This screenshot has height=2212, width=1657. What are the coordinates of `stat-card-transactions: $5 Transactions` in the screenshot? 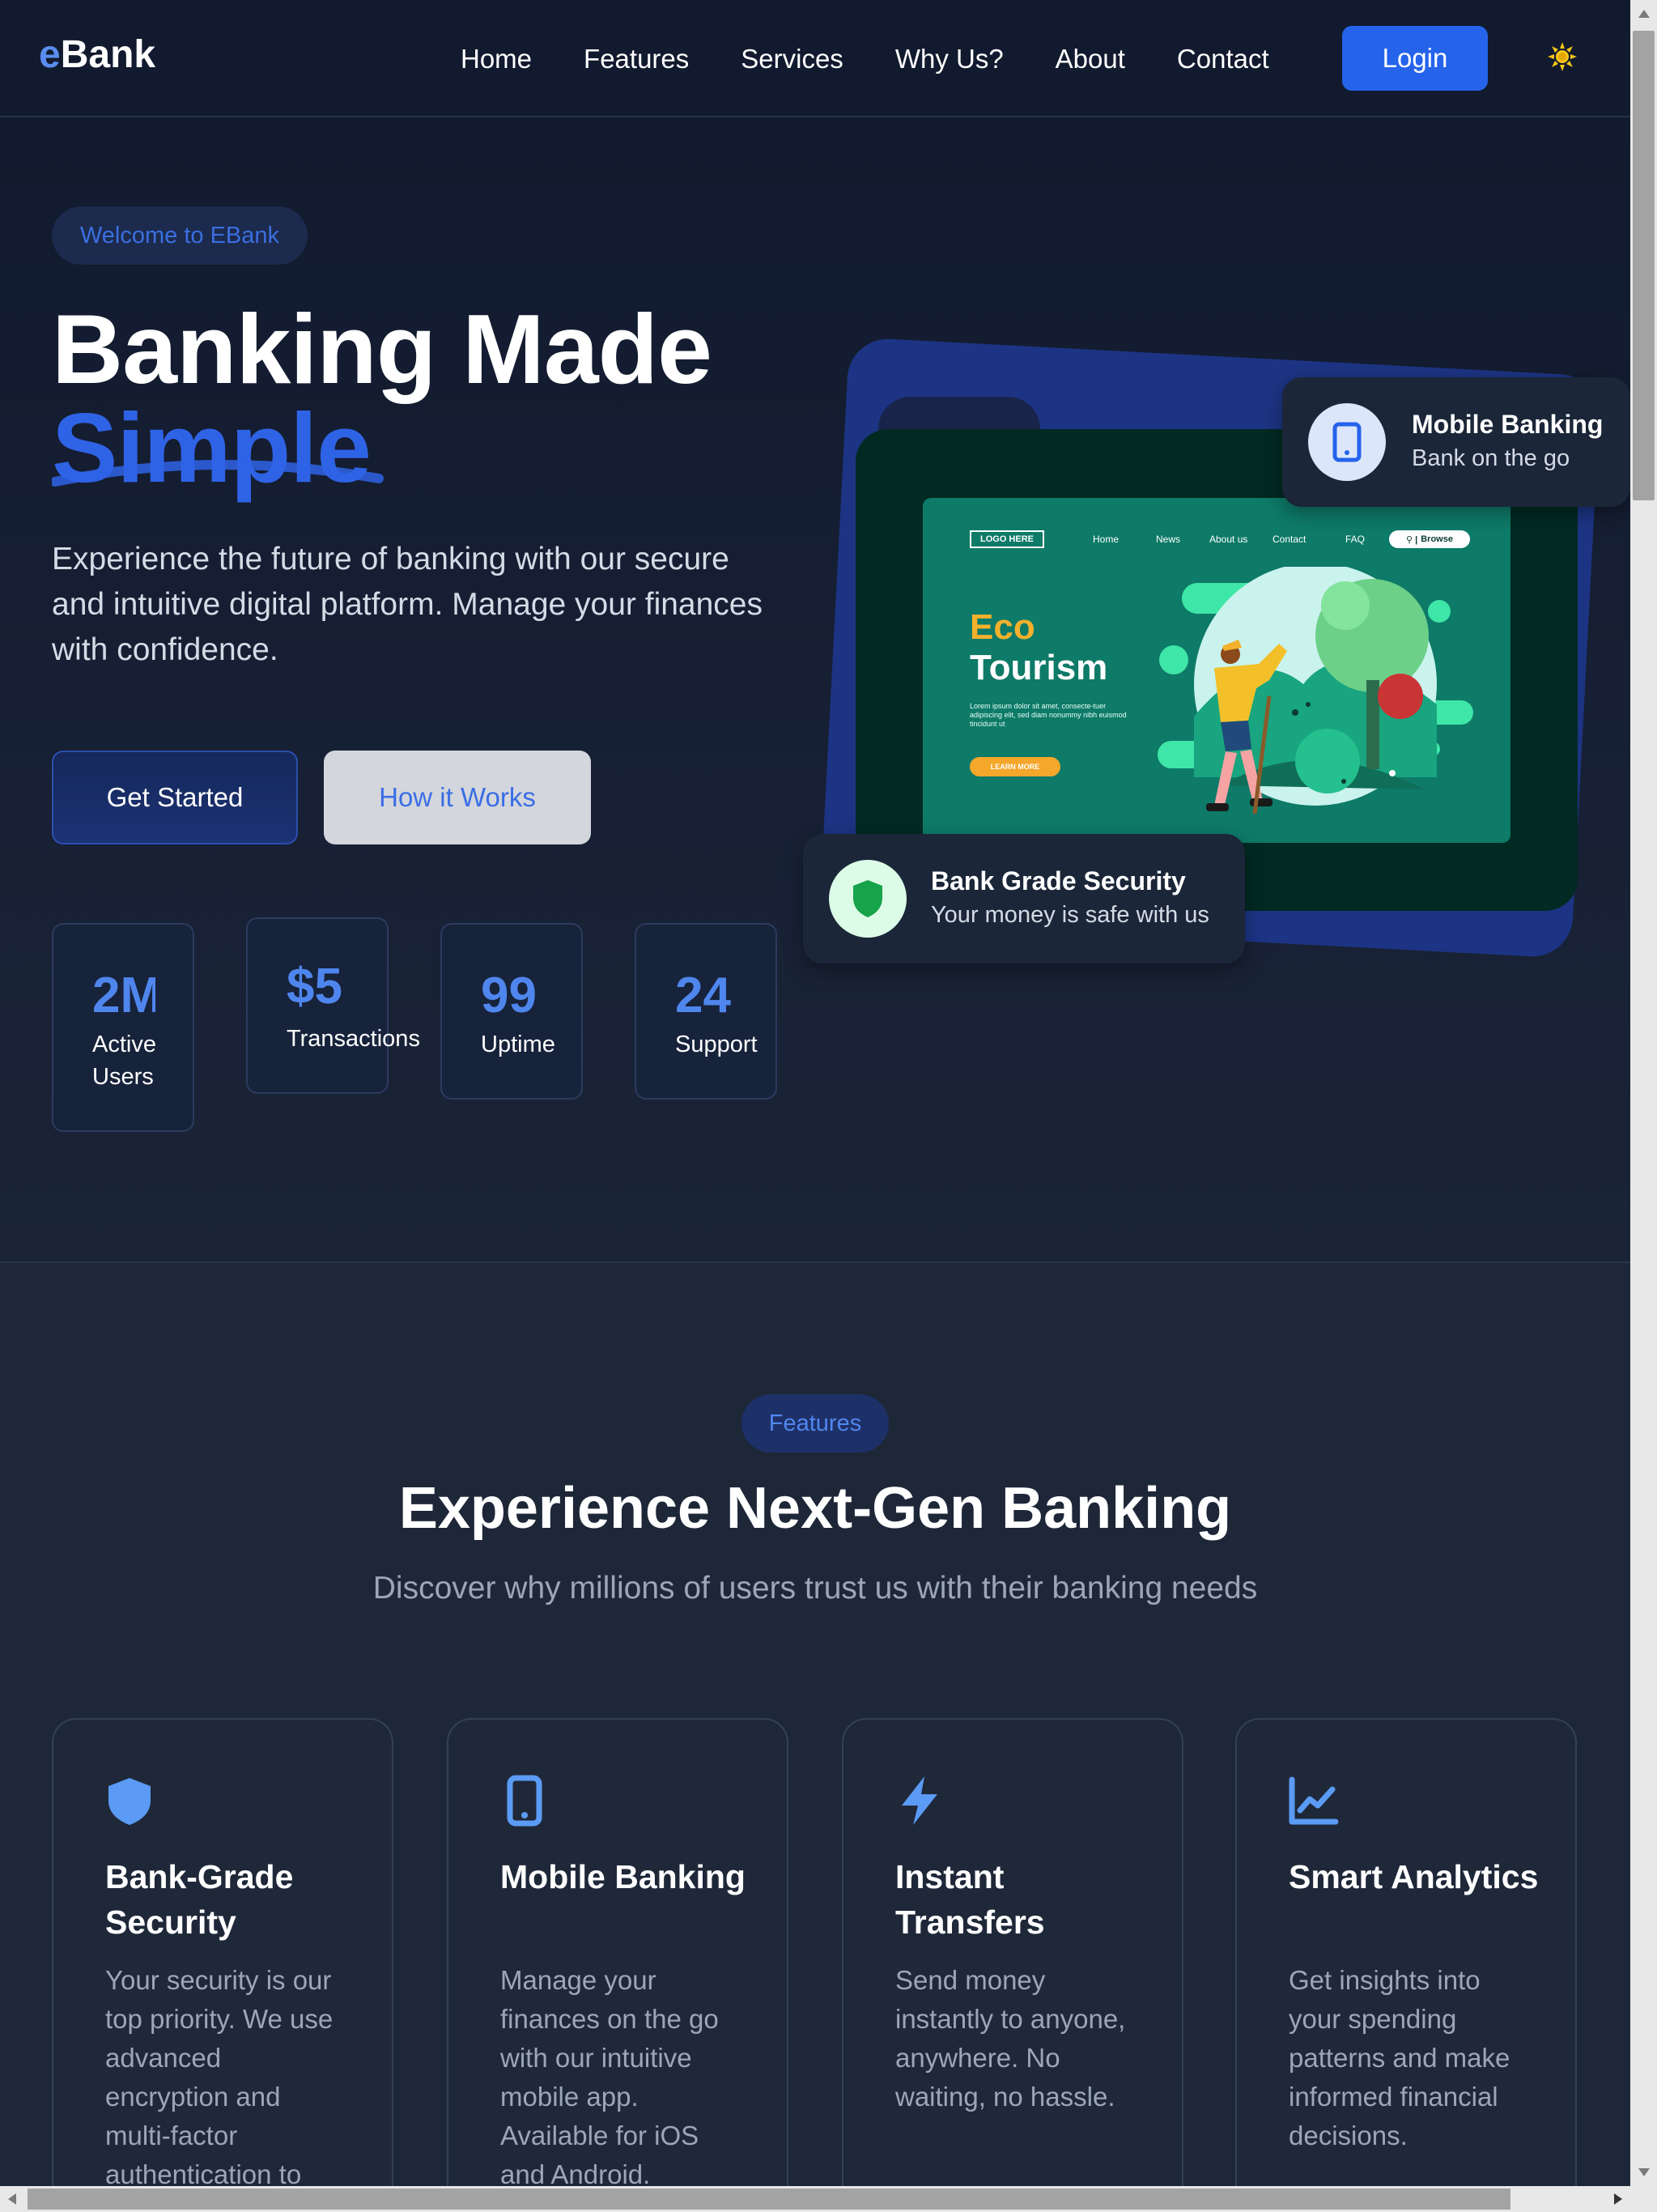 It's located at (333, 1006).